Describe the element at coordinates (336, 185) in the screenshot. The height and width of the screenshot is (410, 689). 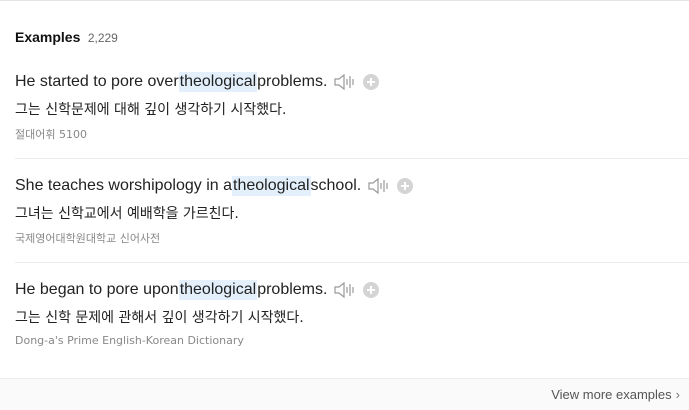
I see `sentence-text: school.` at that location.